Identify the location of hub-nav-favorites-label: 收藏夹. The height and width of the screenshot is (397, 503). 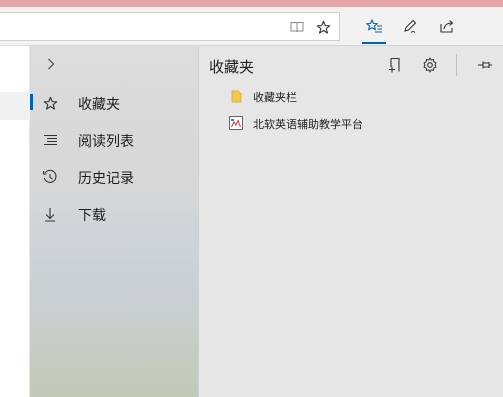
(99, 105).